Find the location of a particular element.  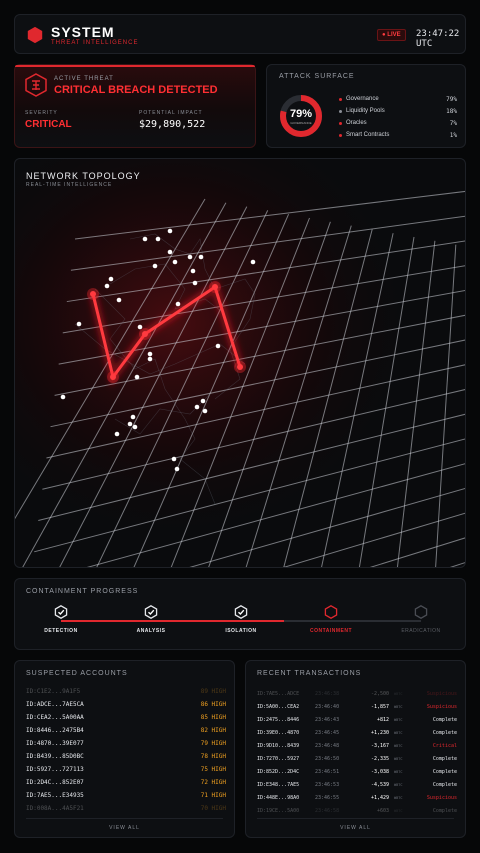

tx-amount: -1,857 is located at coordinates (379, 707).